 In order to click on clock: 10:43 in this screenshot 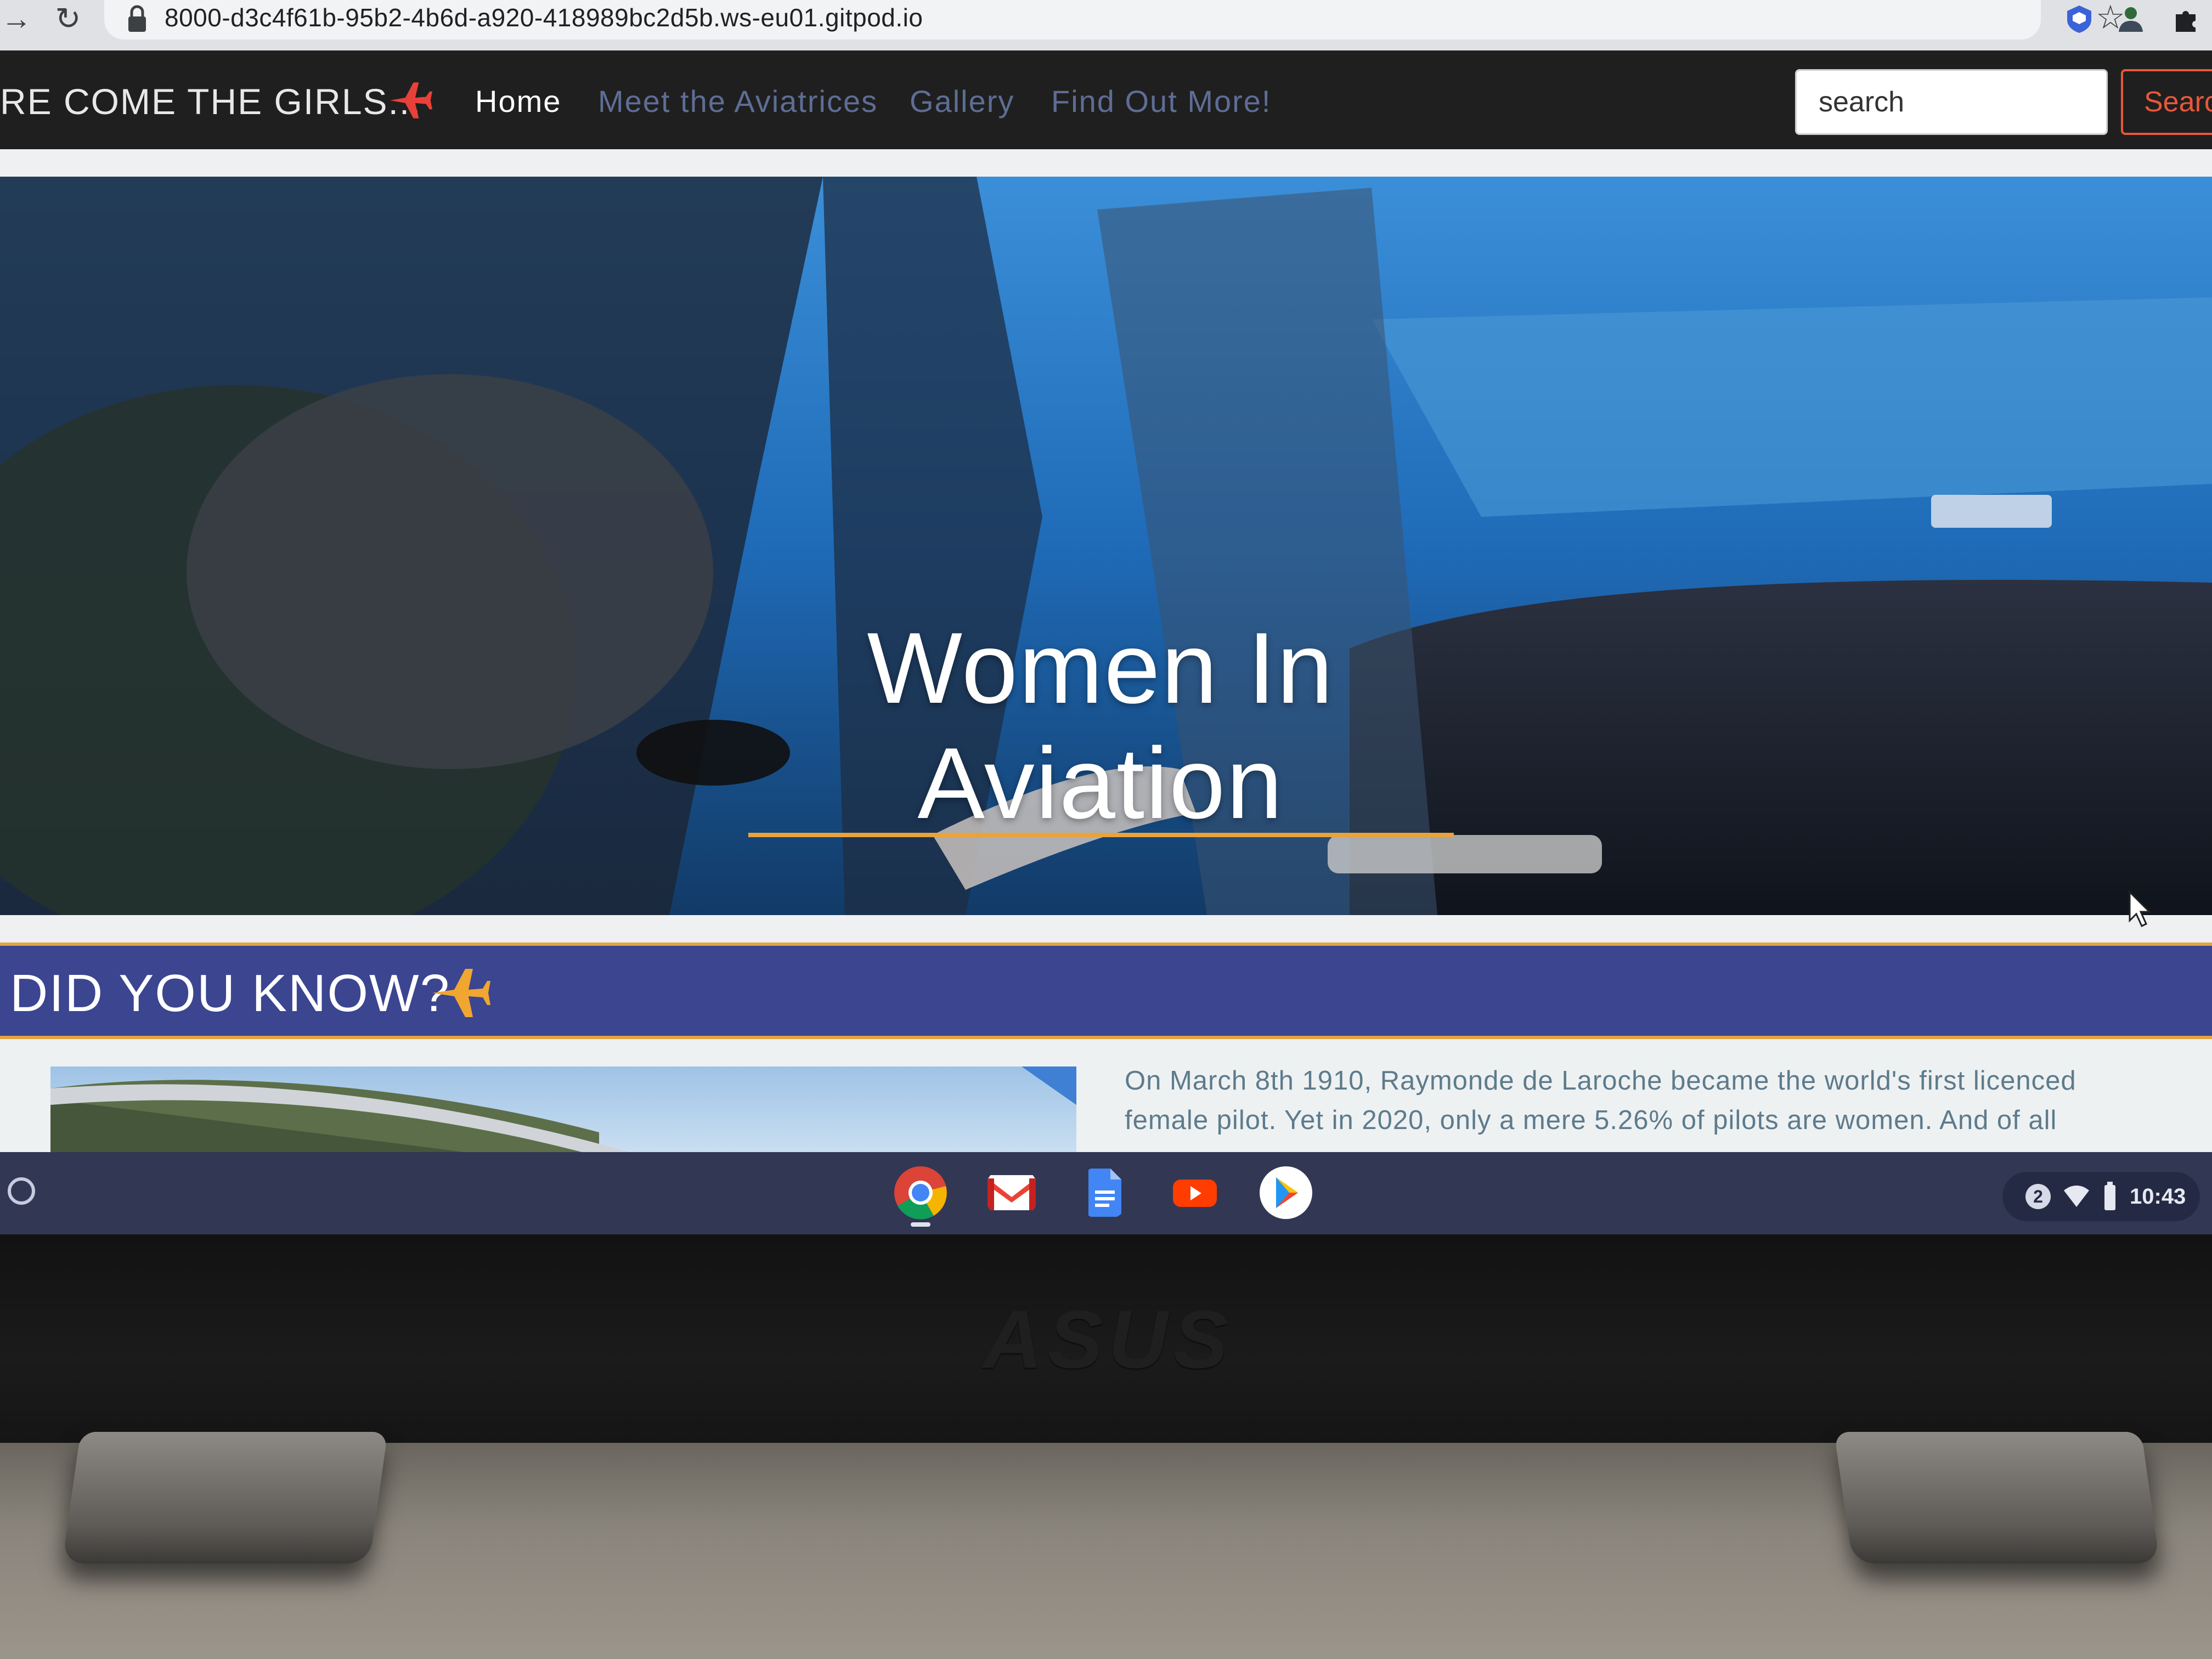, I will do `click(2158, 1197)`.